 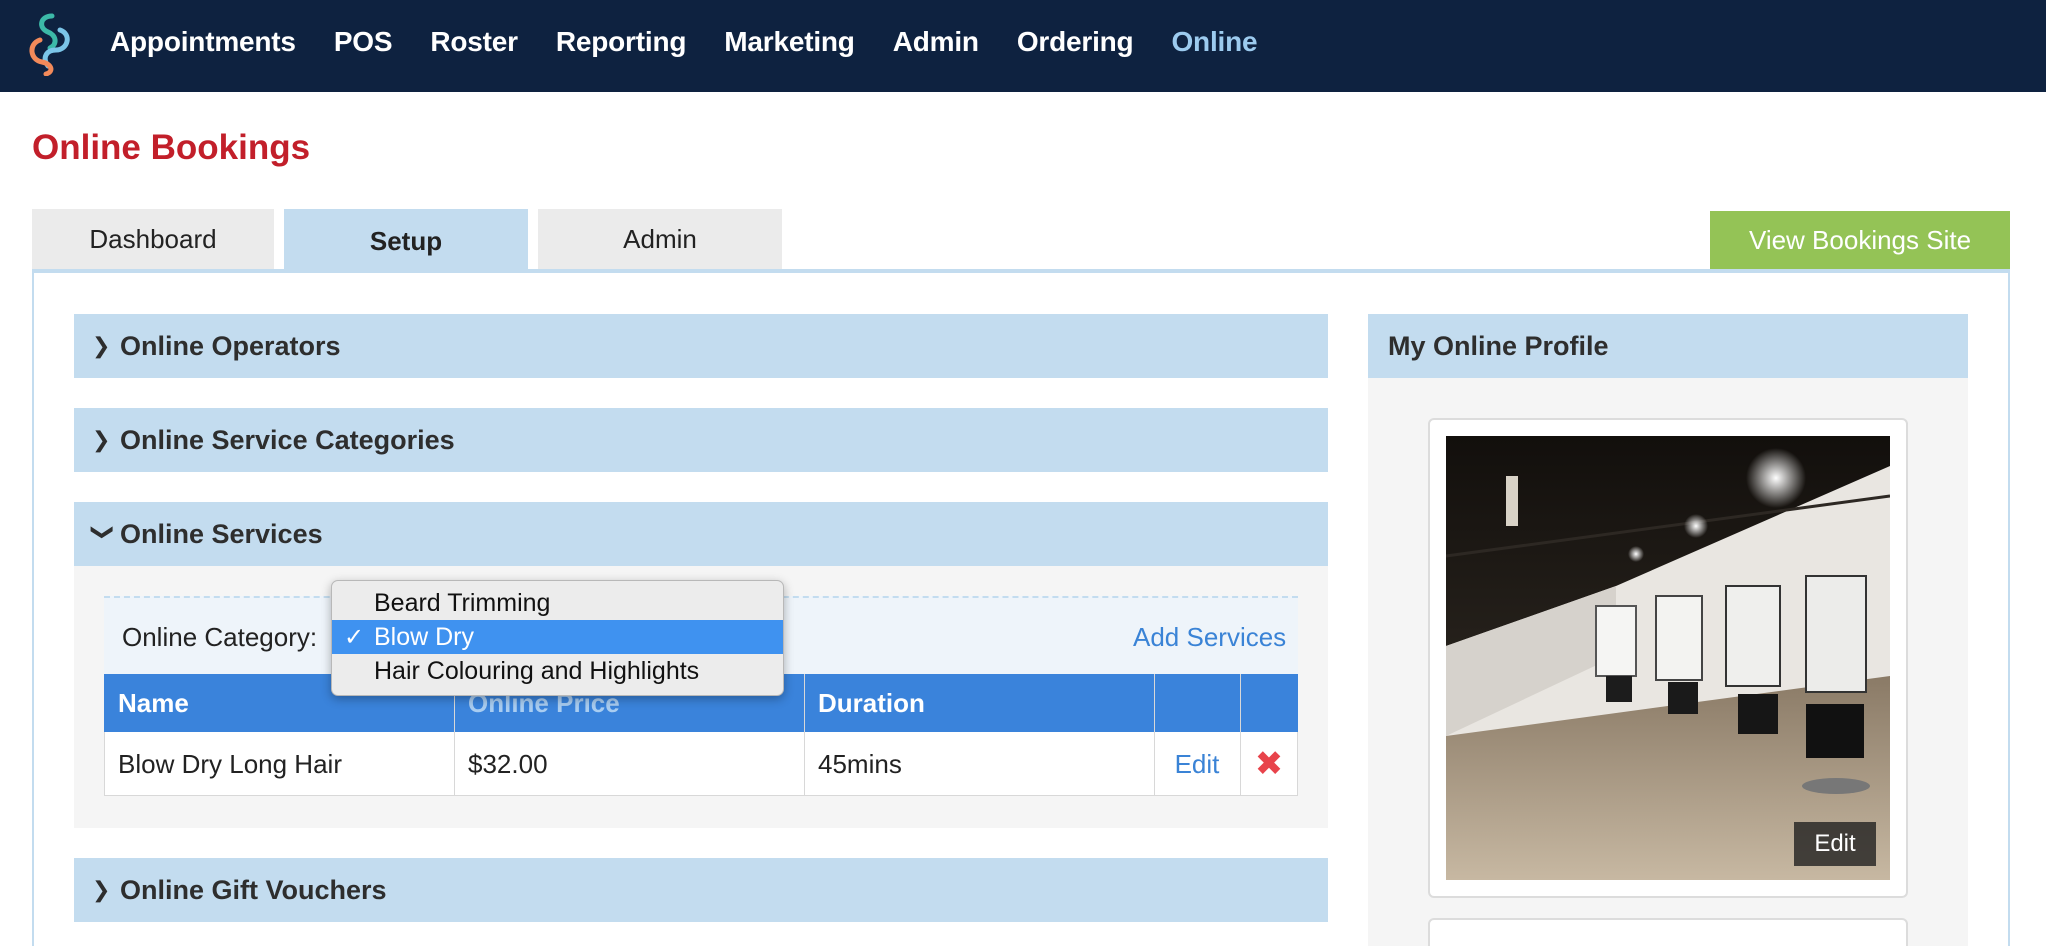 I want to click on nav-marketing: Marketing, so click(x=789, y=42).